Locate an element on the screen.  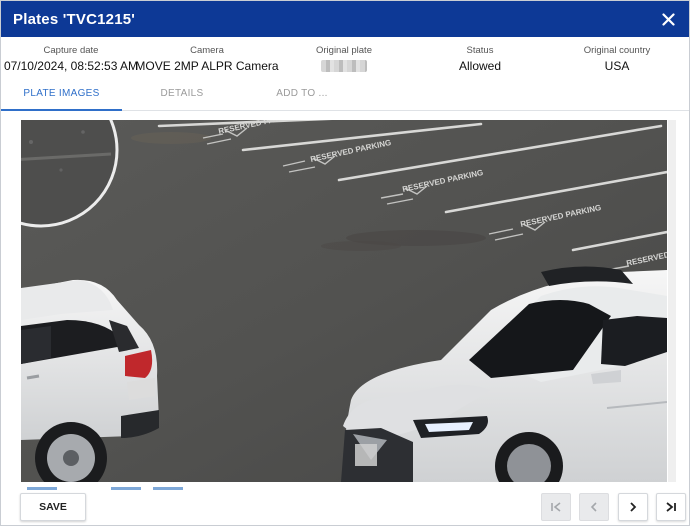
first-page-icon is located at coordinates (556, 507).